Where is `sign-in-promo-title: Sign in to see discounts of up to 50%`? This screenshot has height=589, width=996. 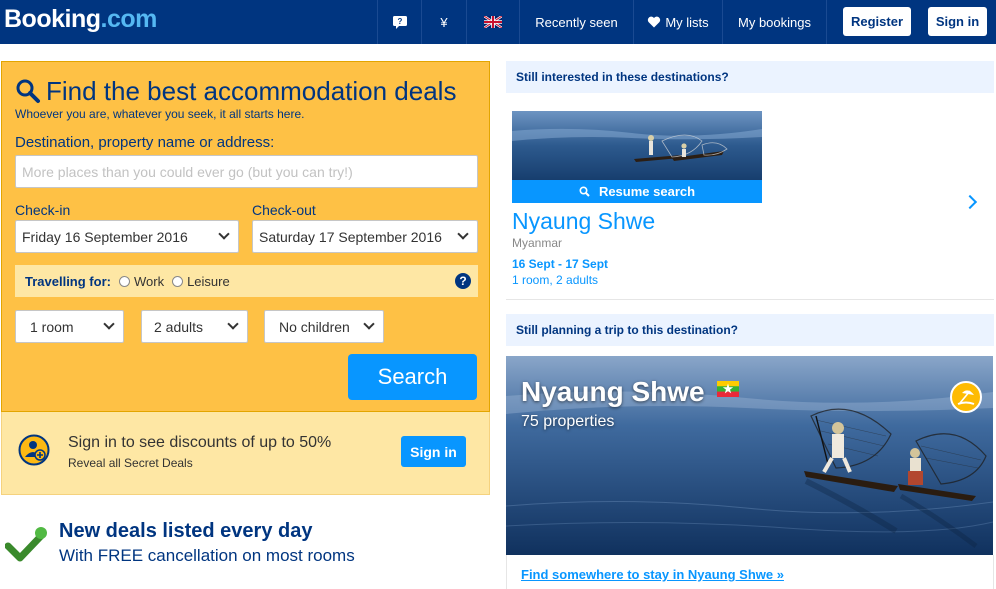
sign-in-promo-title: Sign in to see discounts of up to 50% is located at coordinates (200, 442).